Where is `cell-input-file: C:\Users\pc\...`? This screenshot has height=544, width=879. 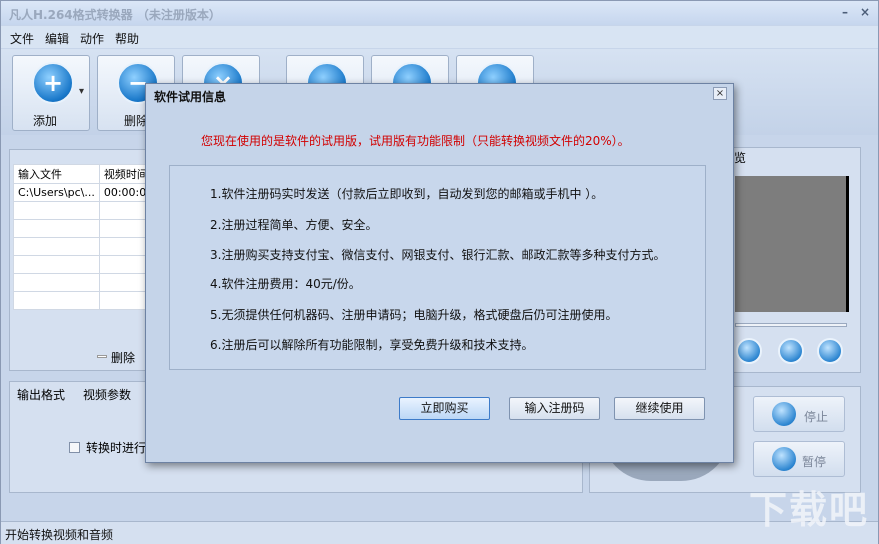 cell-input-file: C:\Users\pc\... is located at coordinates (56, 192).